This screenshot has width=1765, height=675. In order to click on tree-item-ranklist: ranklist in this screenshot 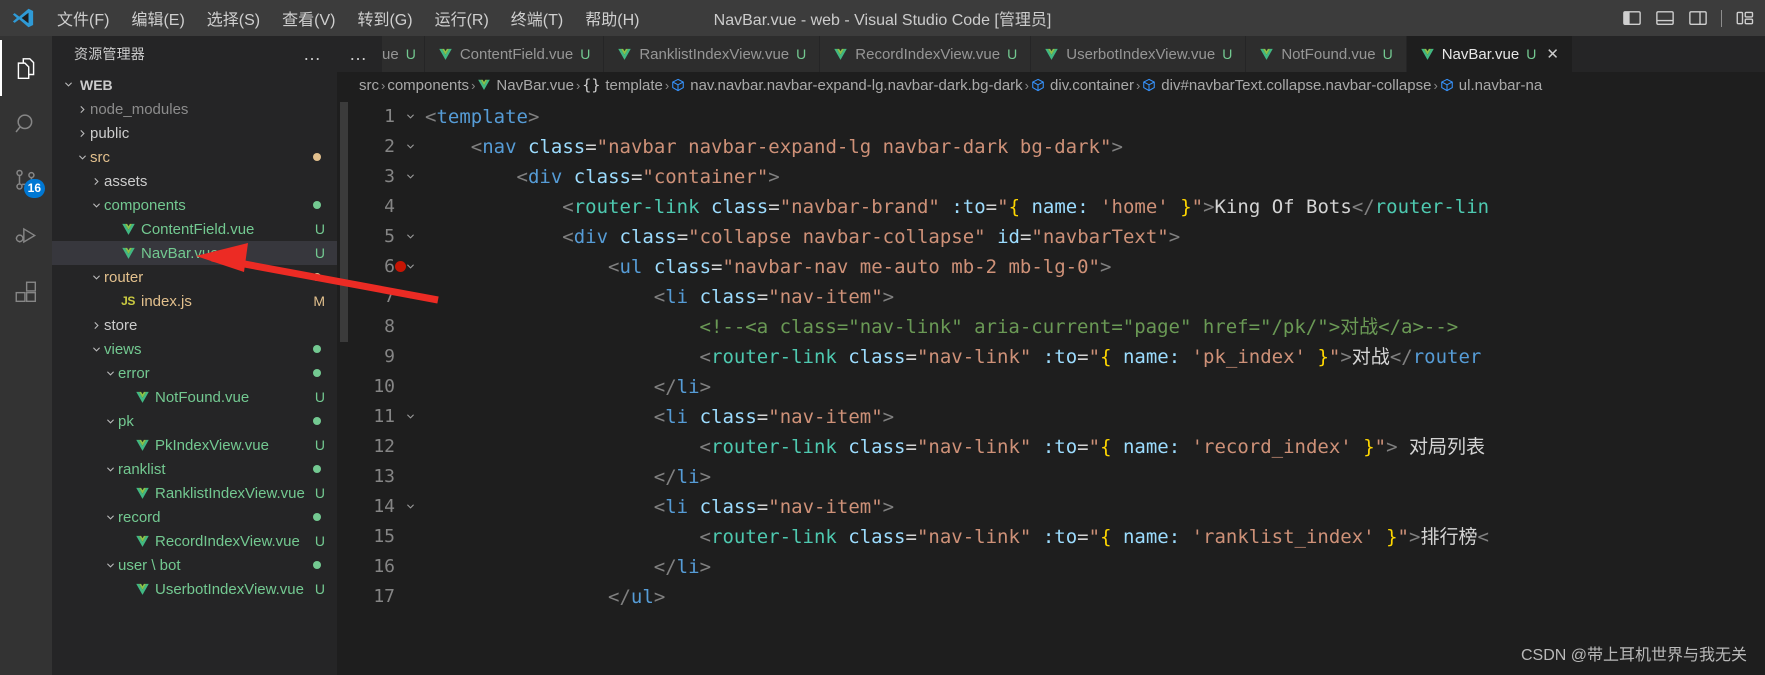, I will do `click(194, 469)`.